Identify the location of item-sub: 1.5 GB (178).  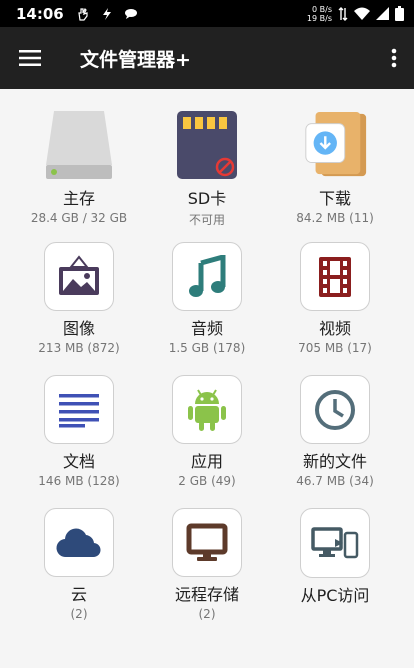
(207, 348).